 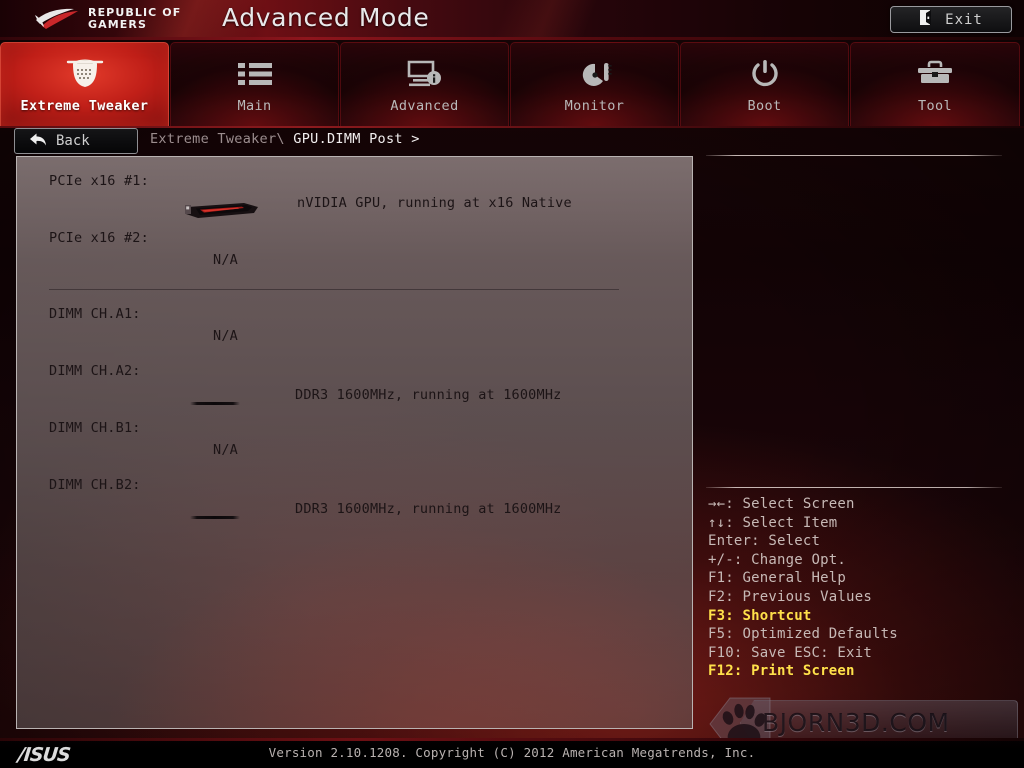 I want to click on tab-boot: Boot, so click(x=764, y=84).